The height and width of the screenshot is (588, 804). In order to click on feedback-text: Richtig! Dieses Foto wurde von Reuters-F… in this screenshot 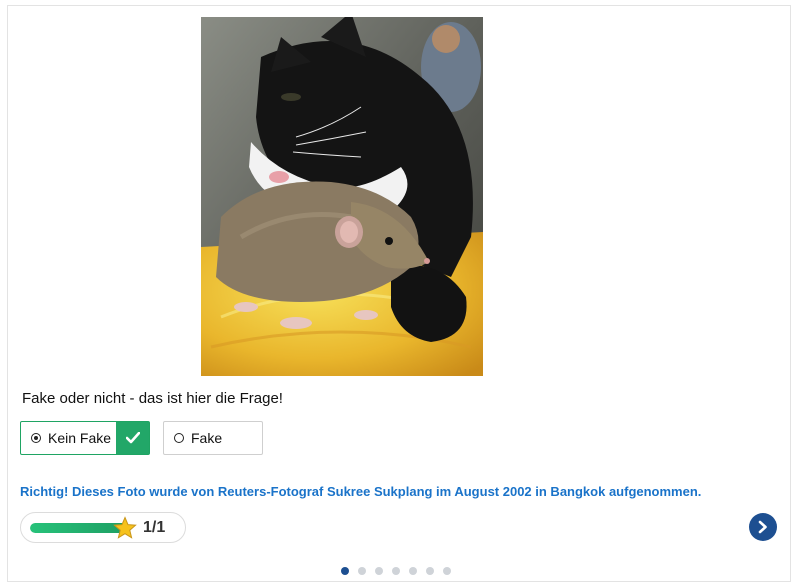, I will do `click(361, 491)`.